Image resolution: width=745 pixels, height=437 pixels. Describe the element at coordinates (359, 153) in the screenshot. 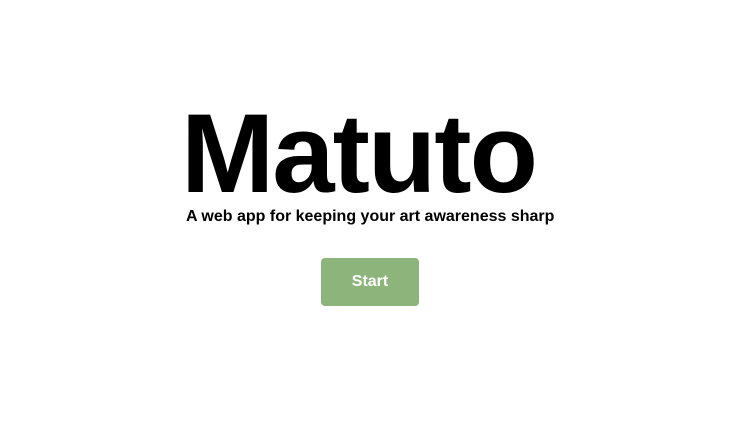

I see `app-title: Matuto` at that location.